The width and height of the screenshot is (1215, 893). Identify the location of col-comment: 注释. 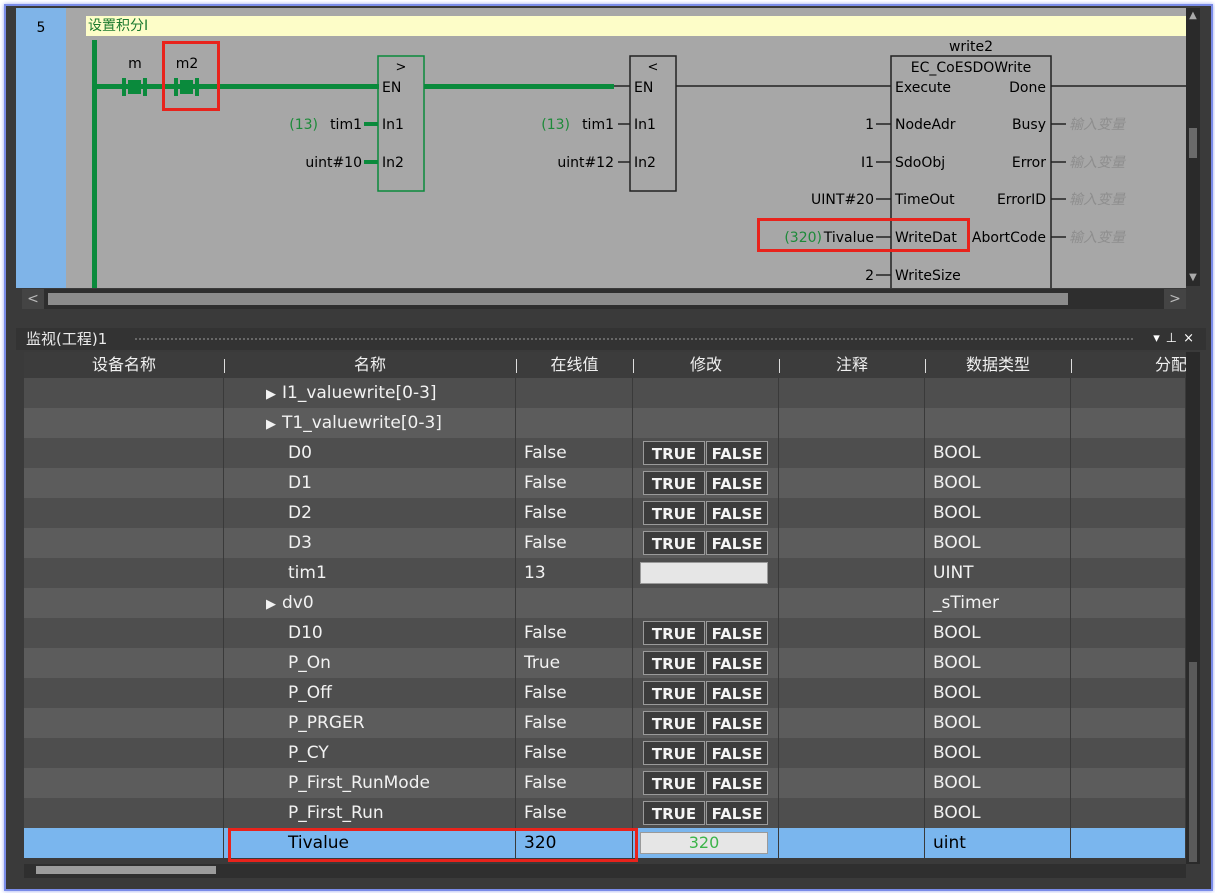
(852, 365).